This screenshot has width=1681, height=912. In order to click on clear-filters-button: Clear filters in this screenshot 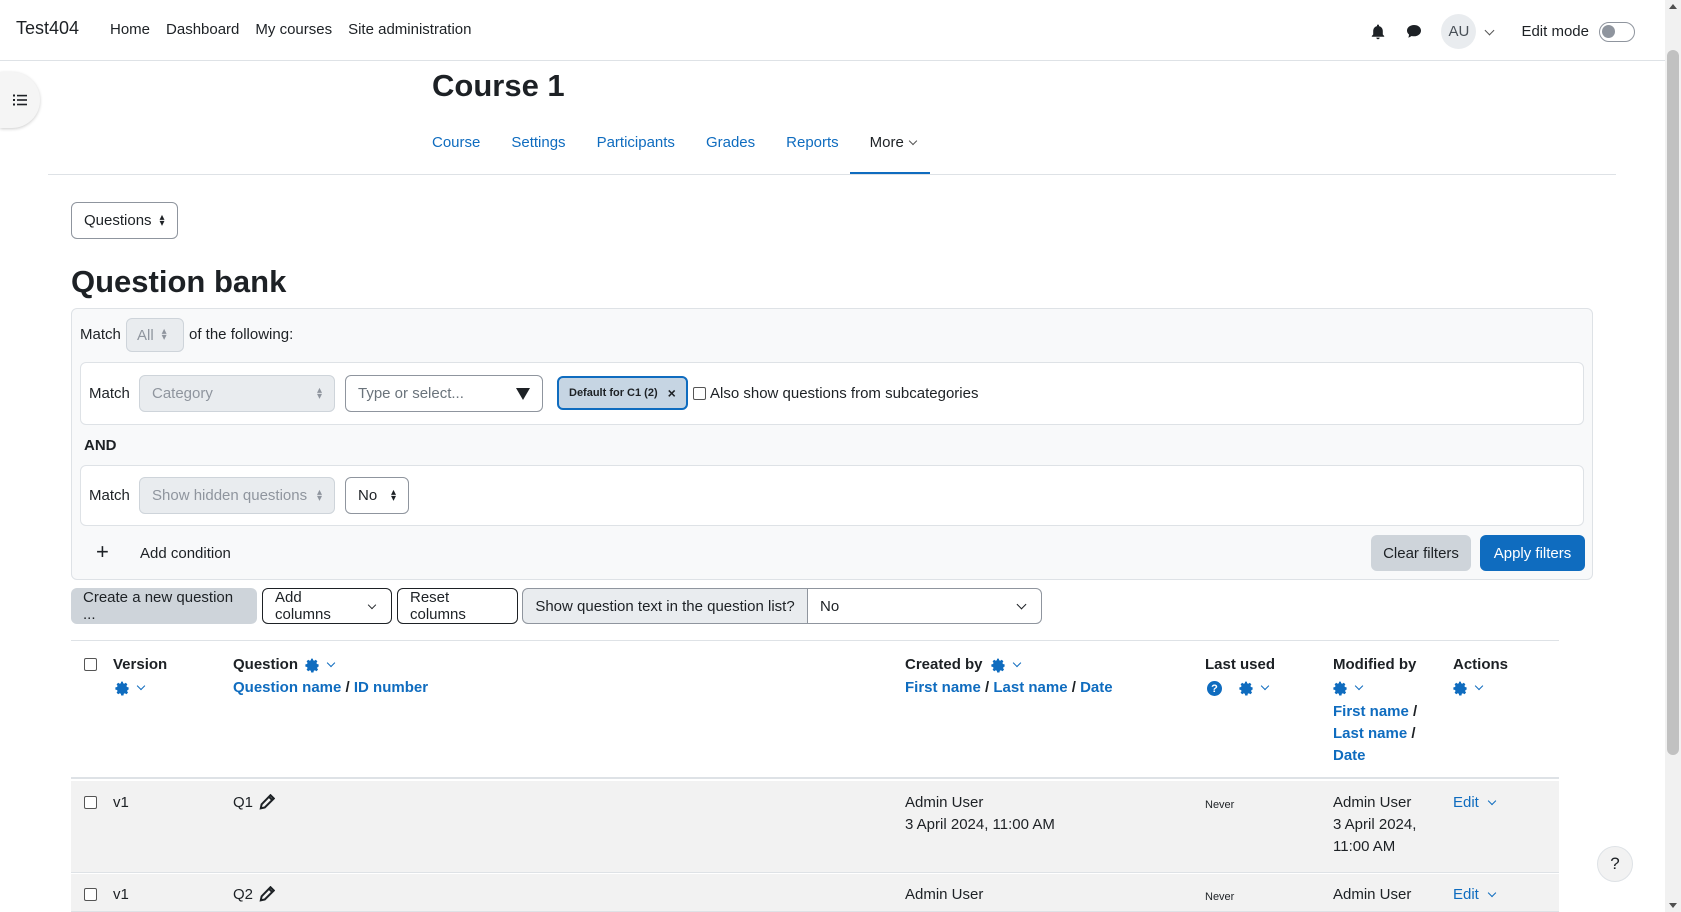, I will do `click(1421, 553)`.